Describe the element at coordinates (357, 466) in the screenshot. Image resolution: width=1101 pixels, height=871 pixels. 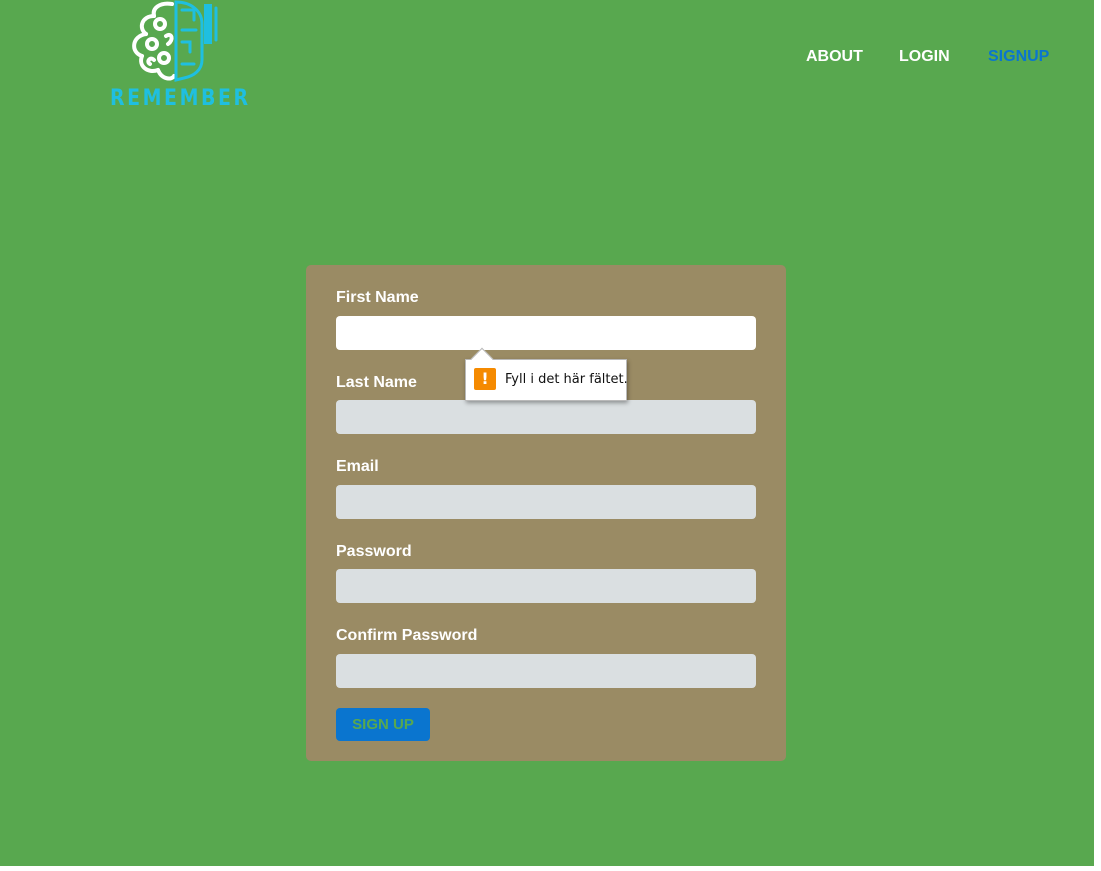
I see `email-label: Email` at that location.